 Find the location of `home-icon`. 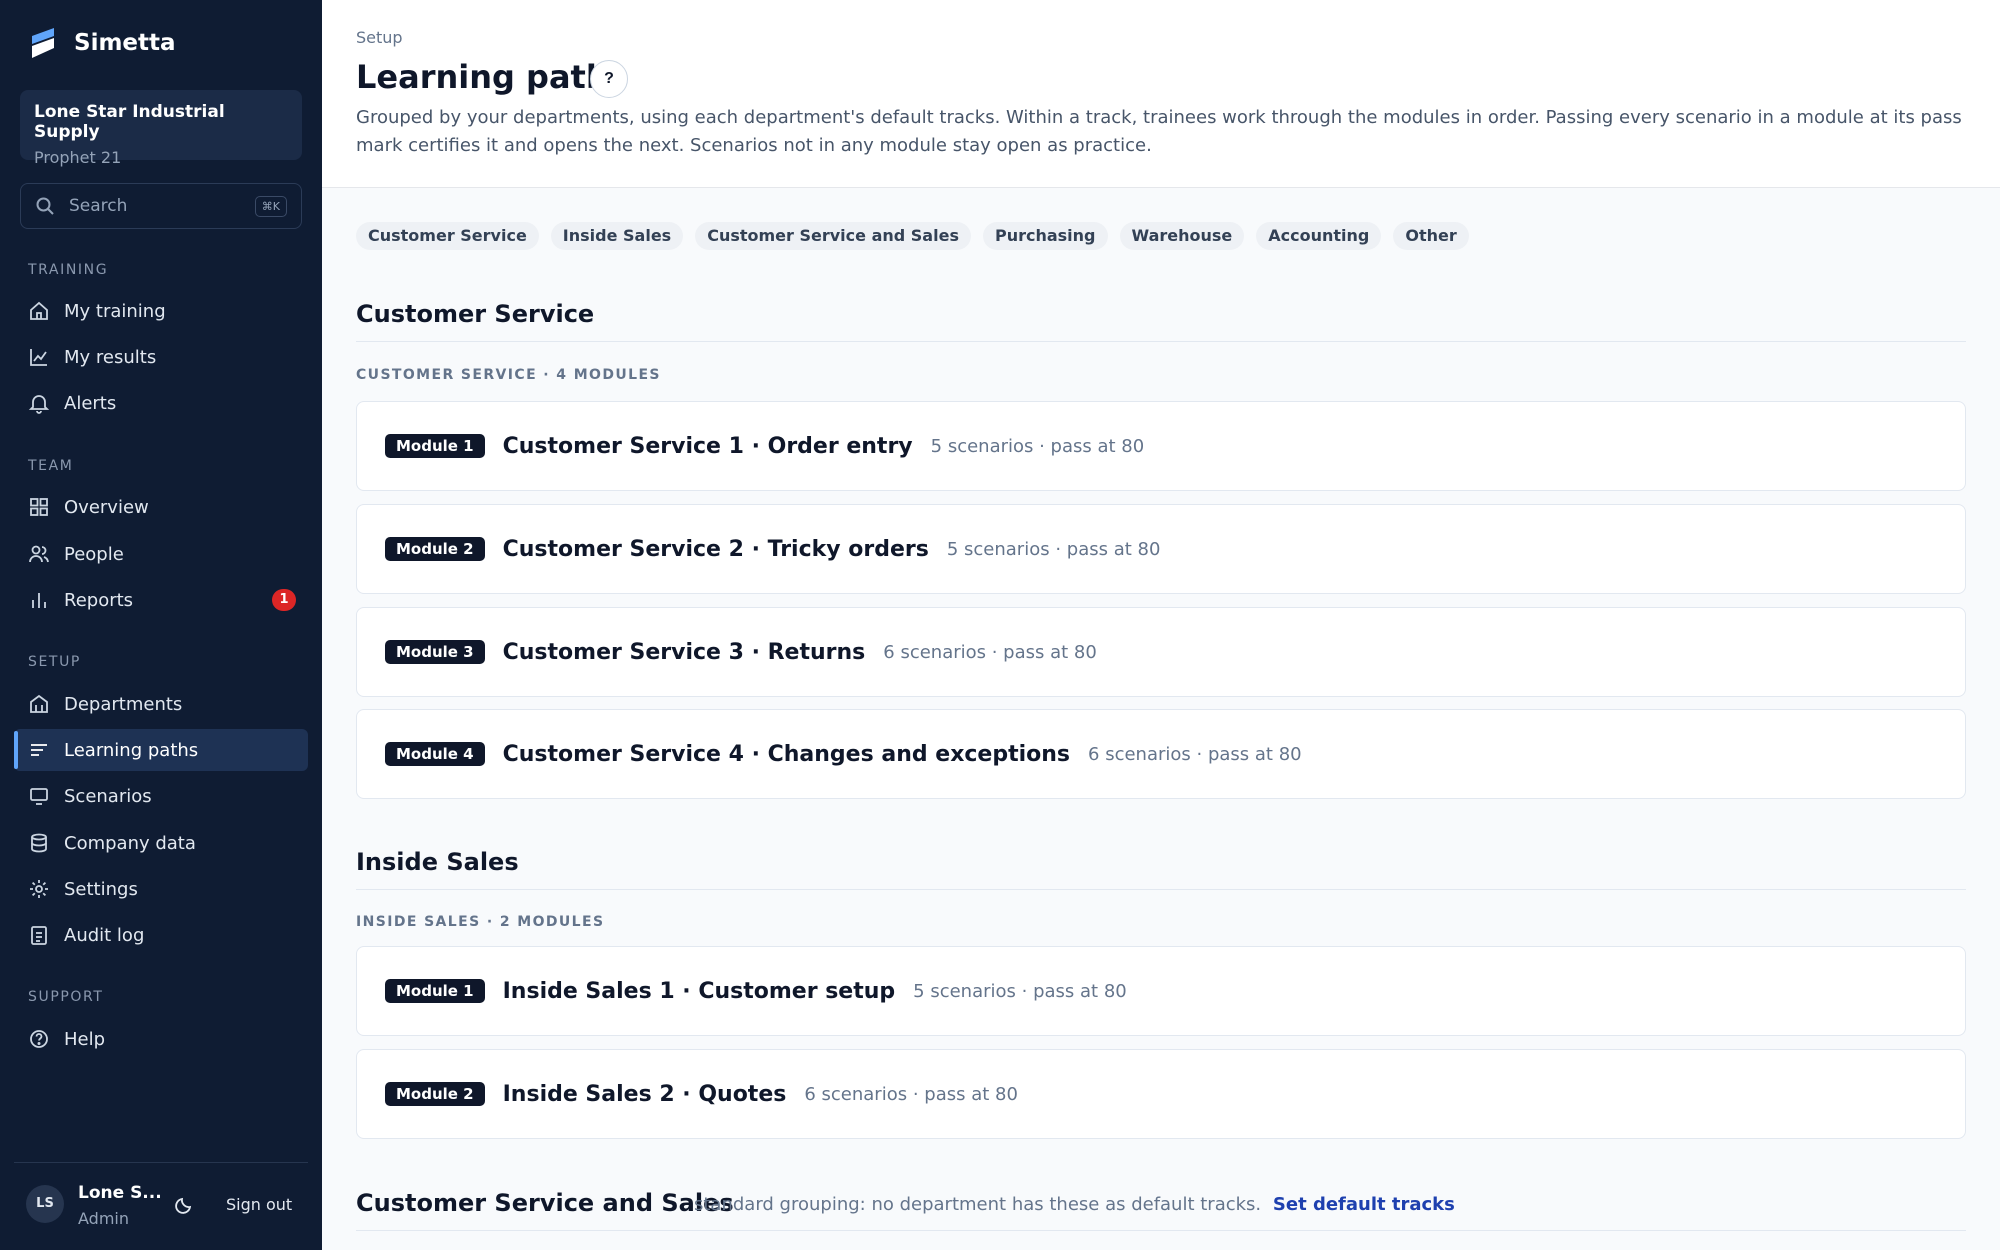

home-icon is located at coordinates (39, 310).